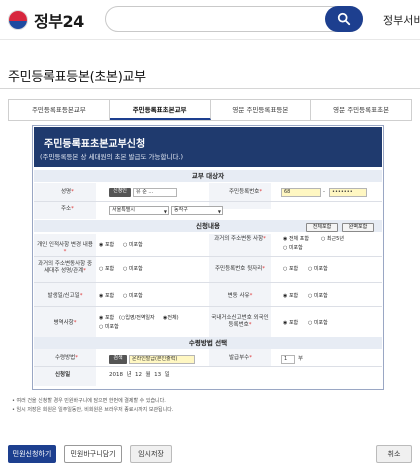 This screenshot has width=420, height=472. Describe the element at coordinates (361, 110) in the screenshot. I see `tab-english-abstract: 영문 주민등록표초본` at that location.